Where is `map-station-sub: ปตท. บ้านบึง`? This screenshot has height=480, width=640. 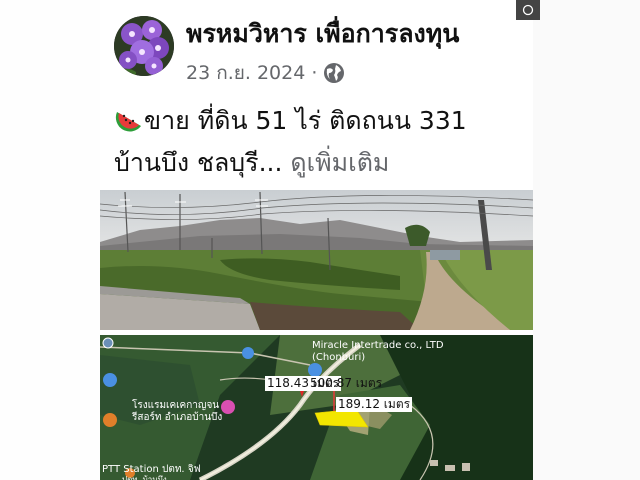
map-station-sub: ปตท. บ้านบึง is located at coordinates (144, 477).